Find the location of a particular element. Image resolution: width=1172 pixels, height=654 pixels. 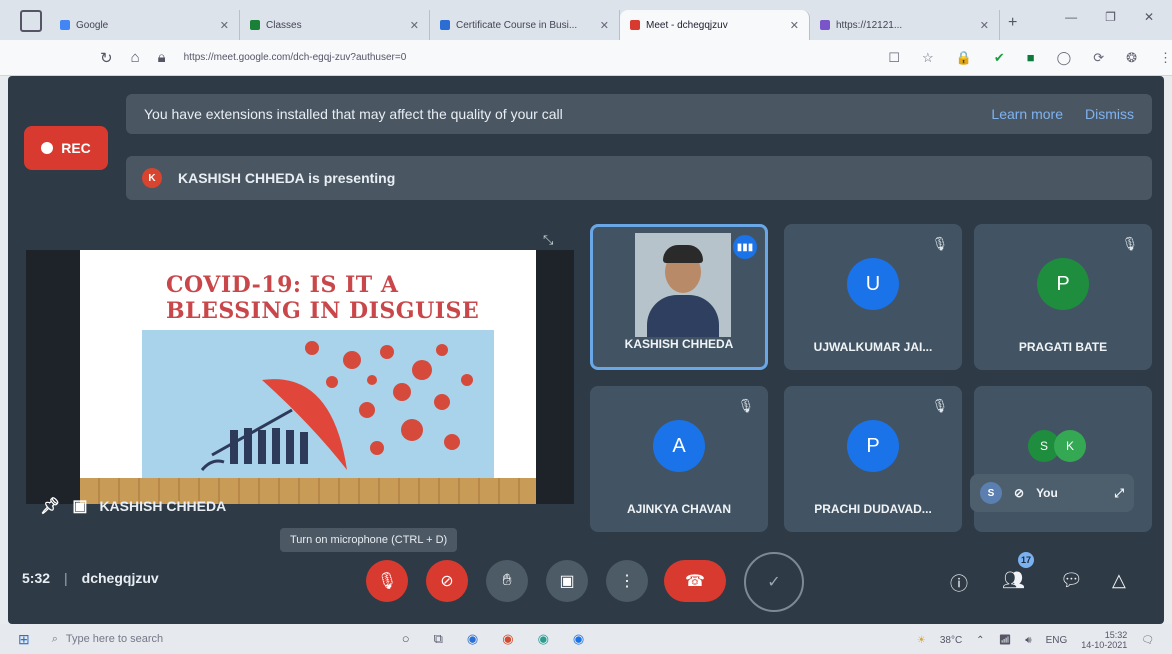

more-menu-icon: ⋮ is located at coordinates (1165, 58).